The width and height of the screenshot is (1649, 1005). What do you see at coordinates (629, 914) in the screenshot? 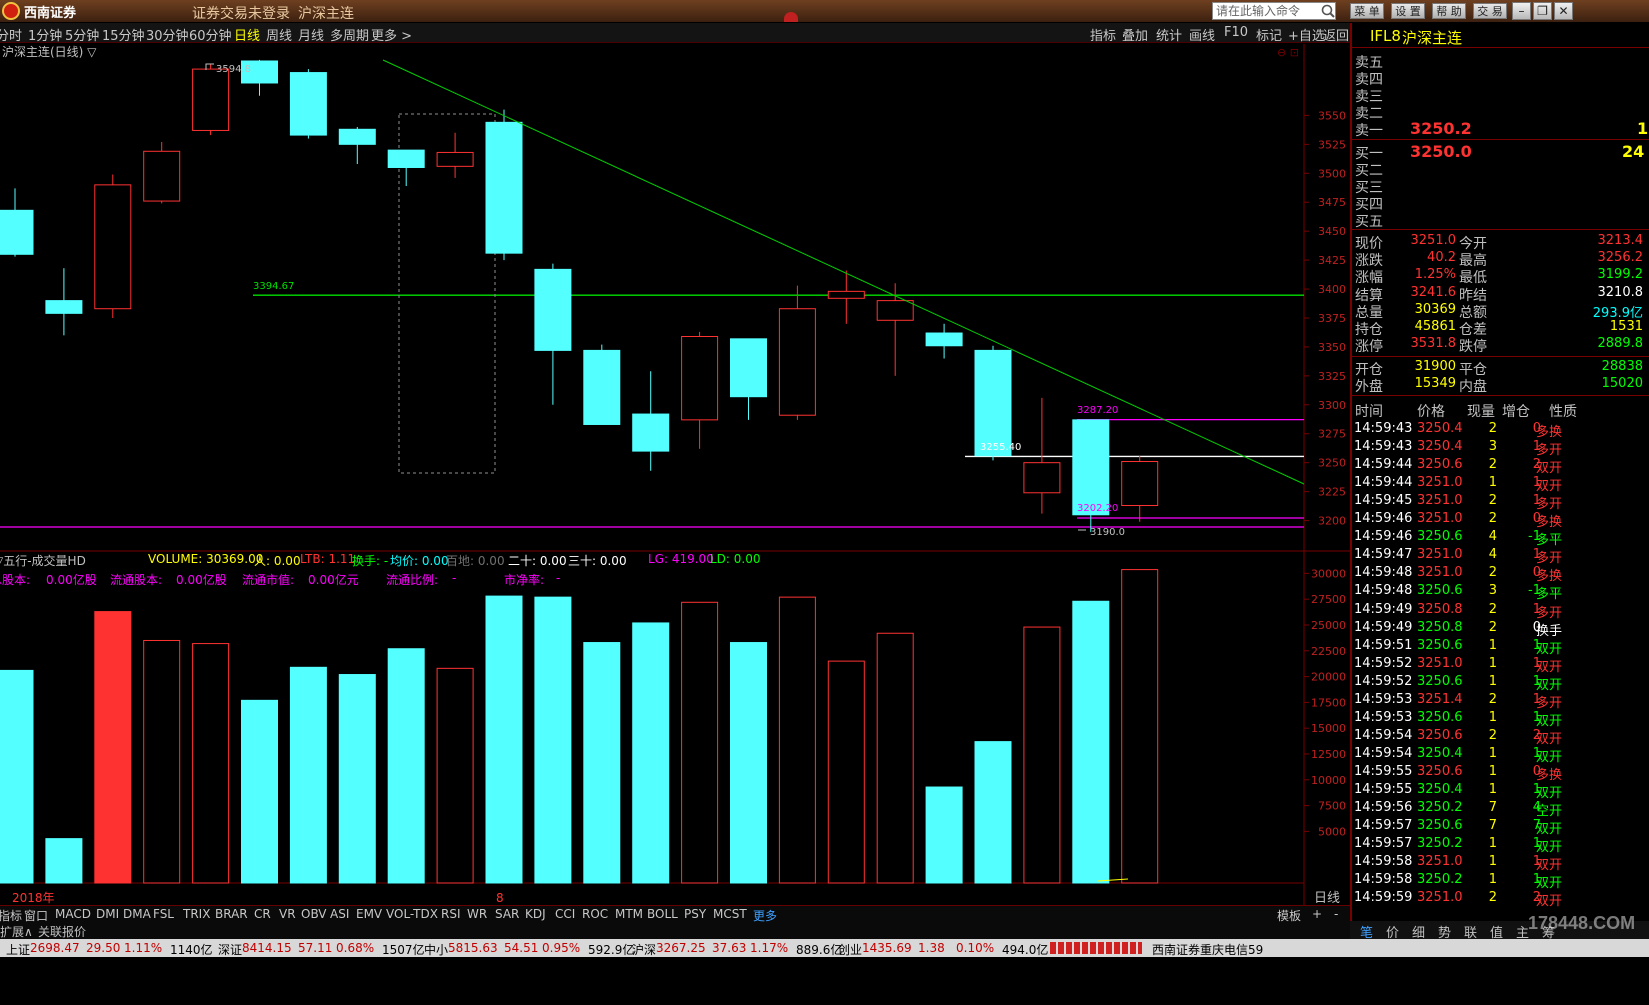
I see `indicator-tab-20: MTM` at bounding box center [629, 914].